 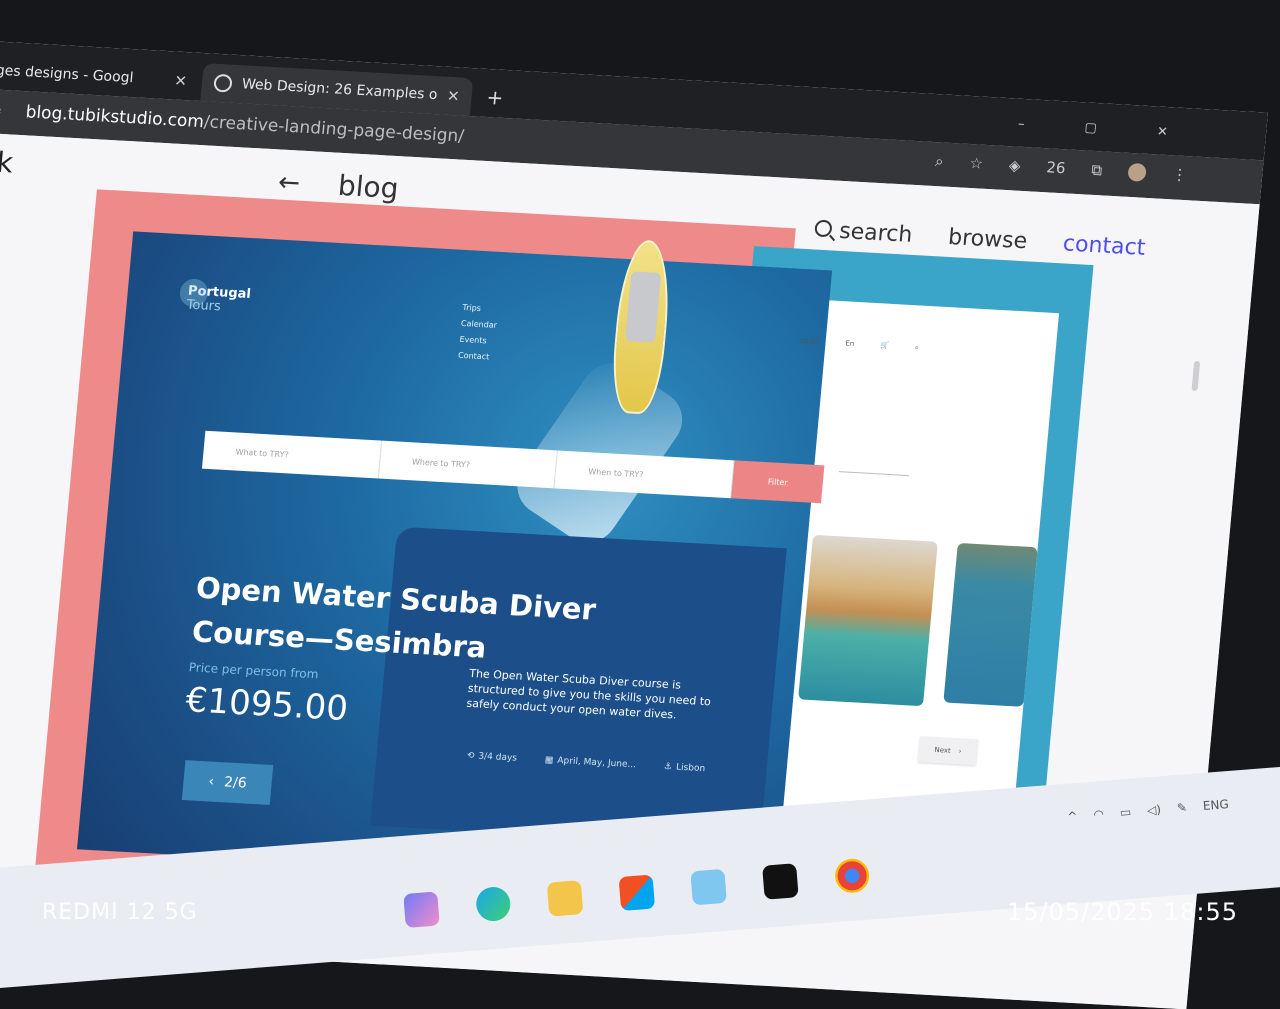 I want to click on cart-icon: 🛒, so click(x=884, y=345).